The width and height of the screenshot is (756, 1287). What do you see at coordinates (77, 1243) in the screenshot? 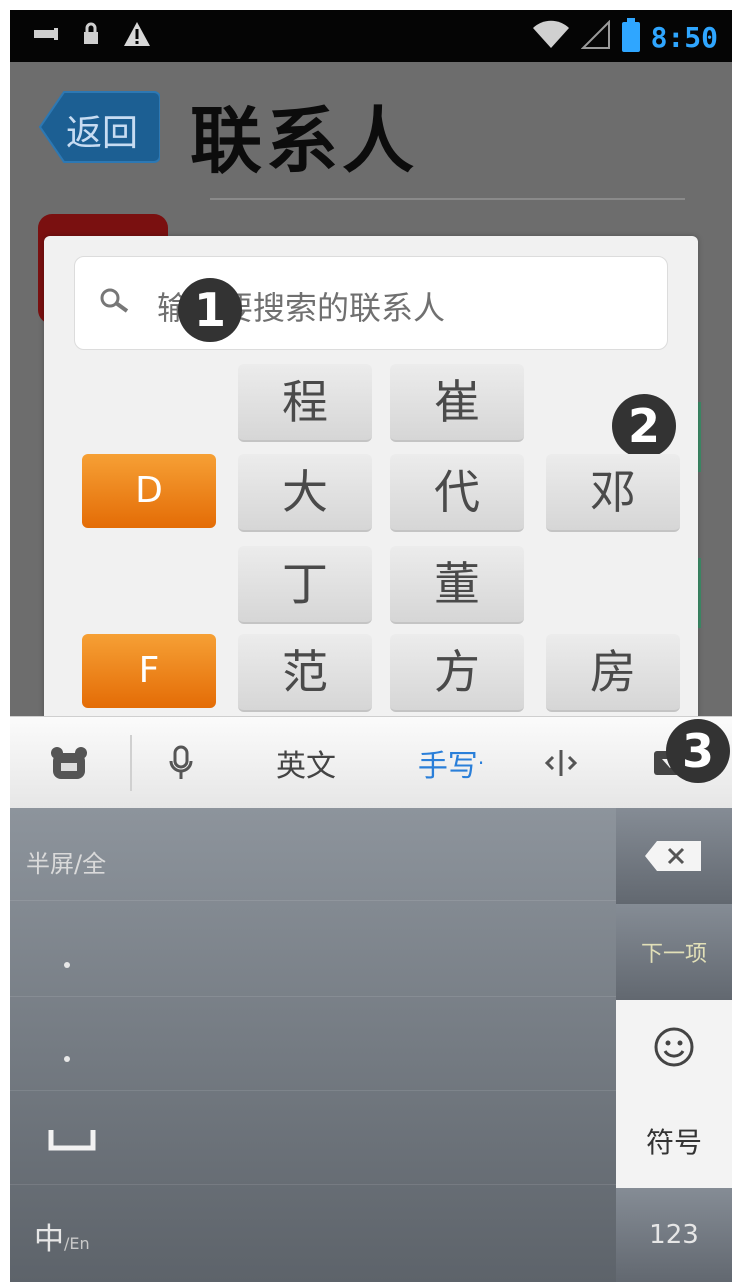
I see `language-sub-label: /En` at bounding box center [77, 1243].